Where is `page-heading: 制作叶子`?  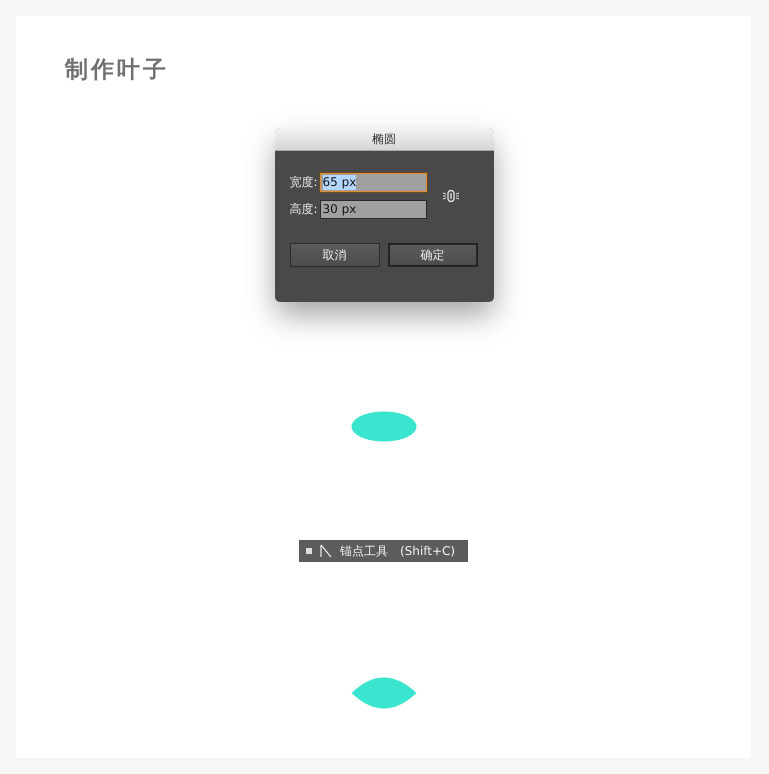 page-heading: 制作叶子 is located at coordinates (117, 70).